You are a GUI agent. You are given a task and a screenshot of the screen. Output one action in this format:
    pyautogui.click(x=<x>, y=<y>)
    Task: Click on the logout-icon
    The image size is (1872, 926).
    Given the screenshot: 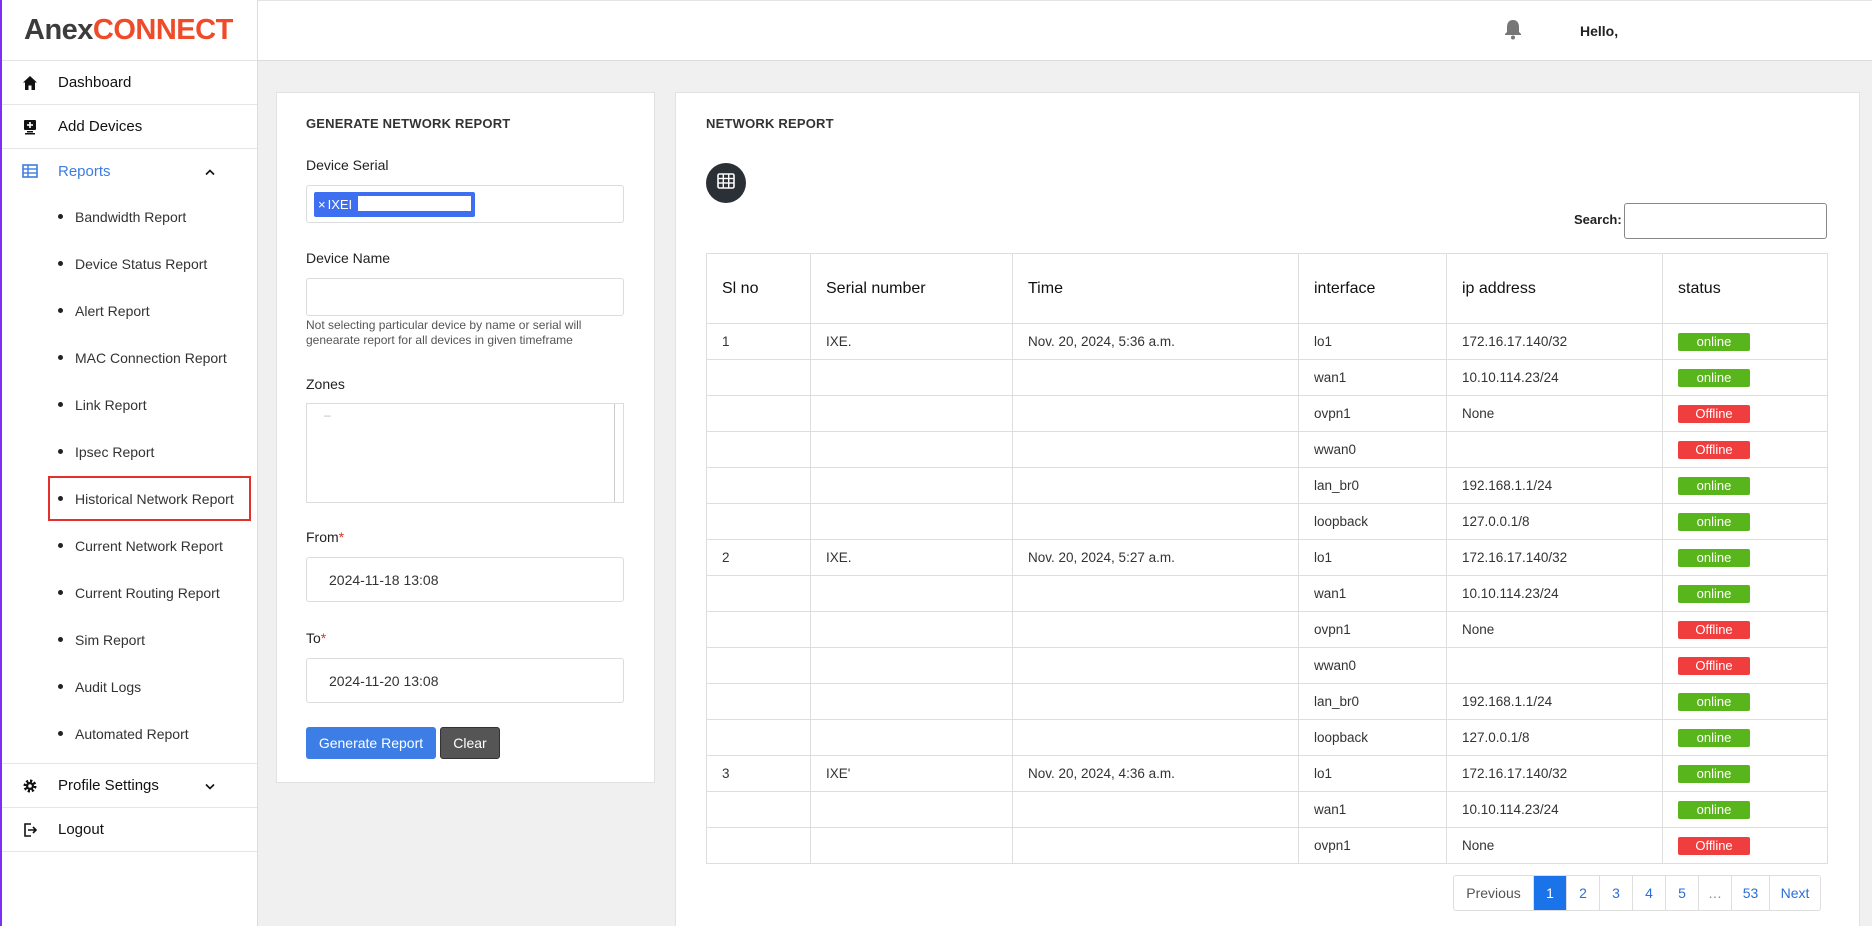 What is the action you would take?
    pyautogui.click(x=30, y=830)
    